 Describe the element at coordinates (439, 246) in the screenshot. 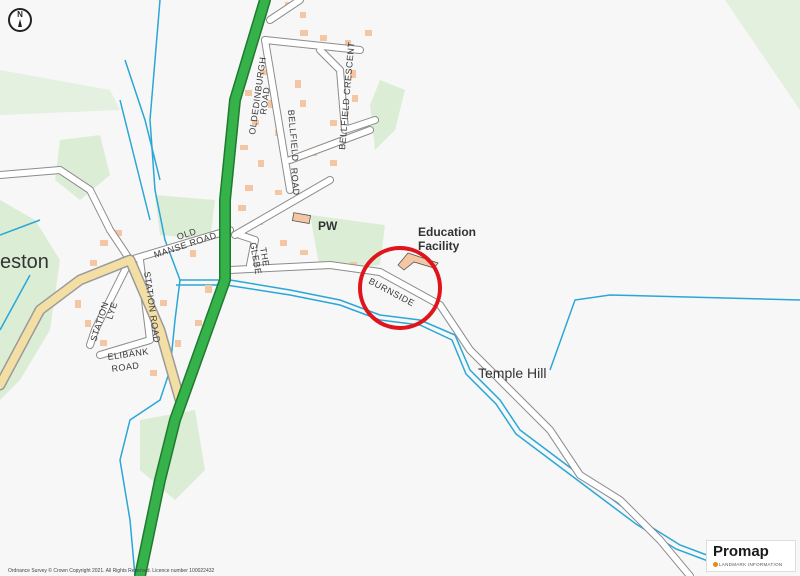

I see `education-label-line2: Facility` at that location.